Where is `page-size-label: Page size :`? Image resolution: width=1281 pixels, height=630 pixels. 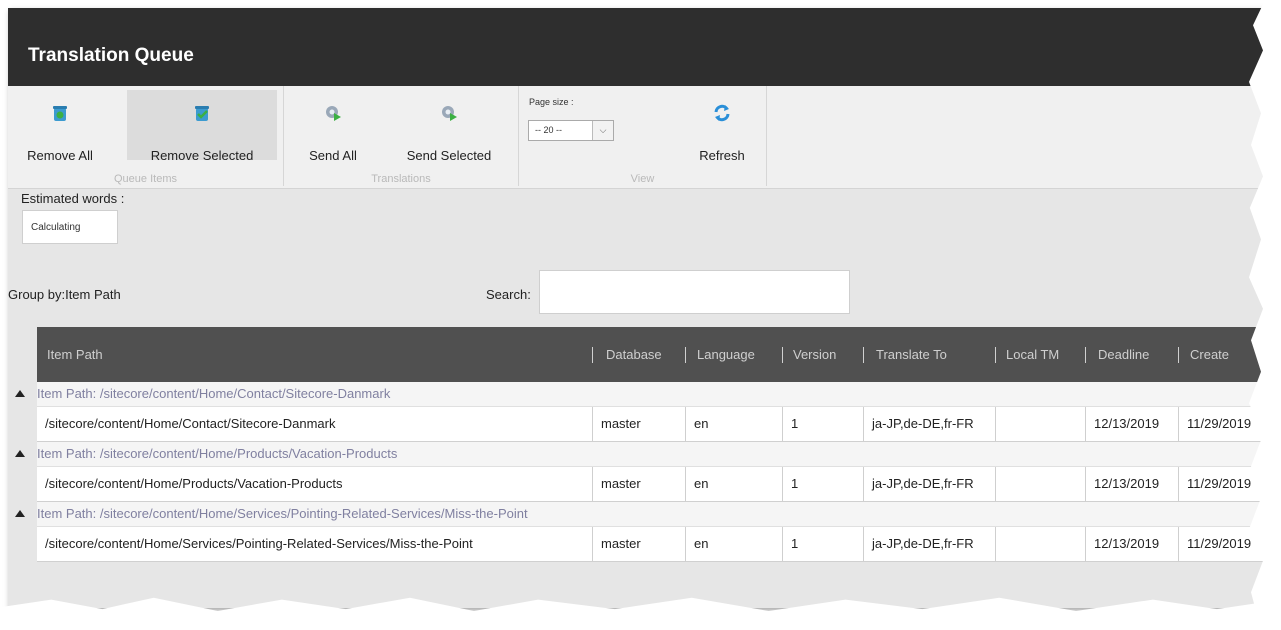
page-size-label: Page size : is located at coordinates (551, 102).